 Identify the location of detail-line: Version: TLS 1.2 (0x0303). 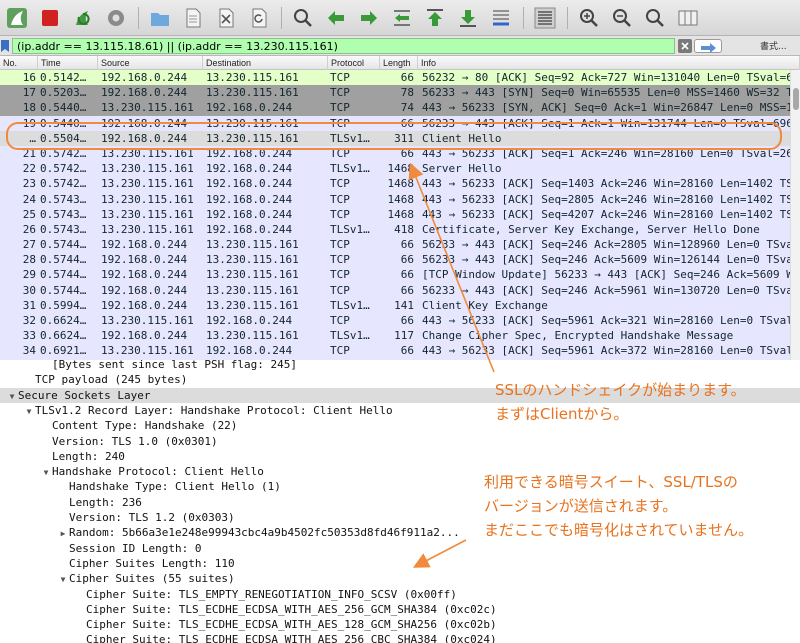
(117, 517).